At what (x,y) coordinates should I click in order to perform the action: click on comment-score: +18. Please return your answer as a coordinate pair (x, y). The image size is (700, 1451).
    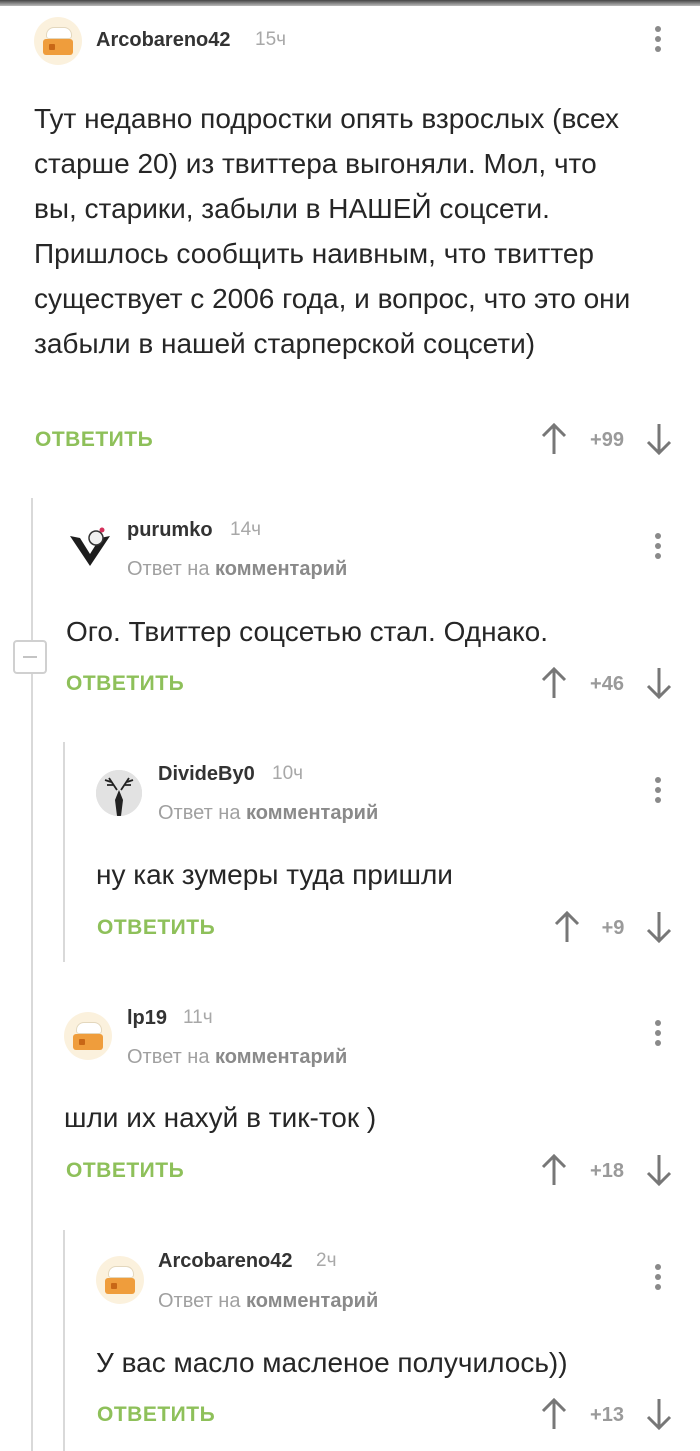
    Looking at the image, I should click on (607, 1171).